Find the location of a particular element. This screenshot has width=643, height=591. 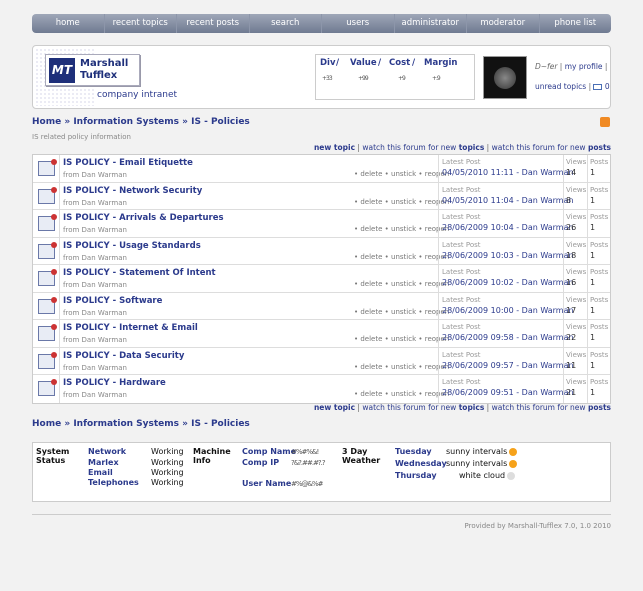

nav-recent-topics: recent topics is located at coordinates (141, 23).